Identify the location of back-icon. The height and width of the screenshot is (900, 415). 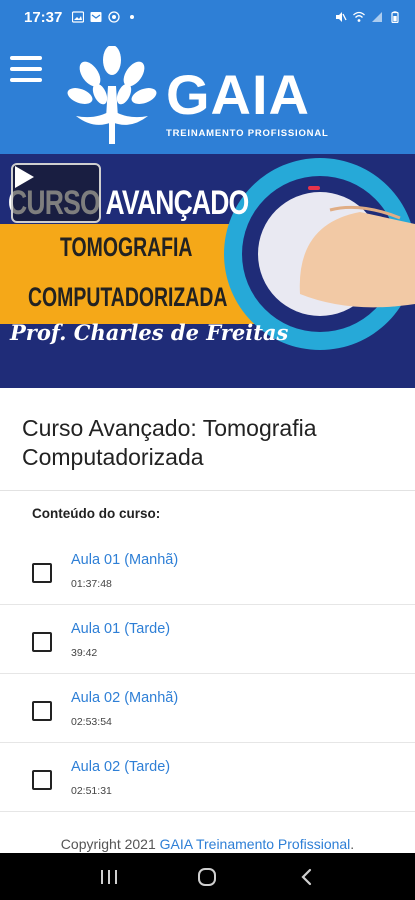
(306, 876).